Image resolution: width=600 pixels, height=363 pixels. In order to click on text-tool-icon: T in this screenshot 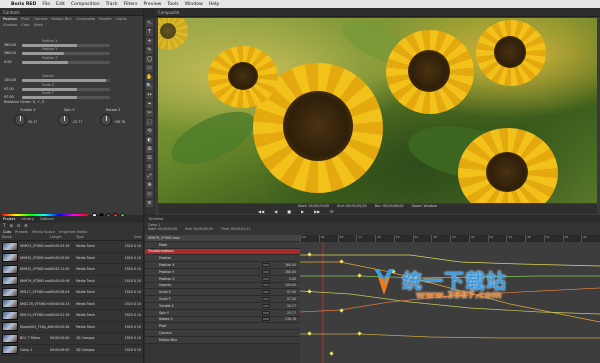, I will do `click(4, 226)`.